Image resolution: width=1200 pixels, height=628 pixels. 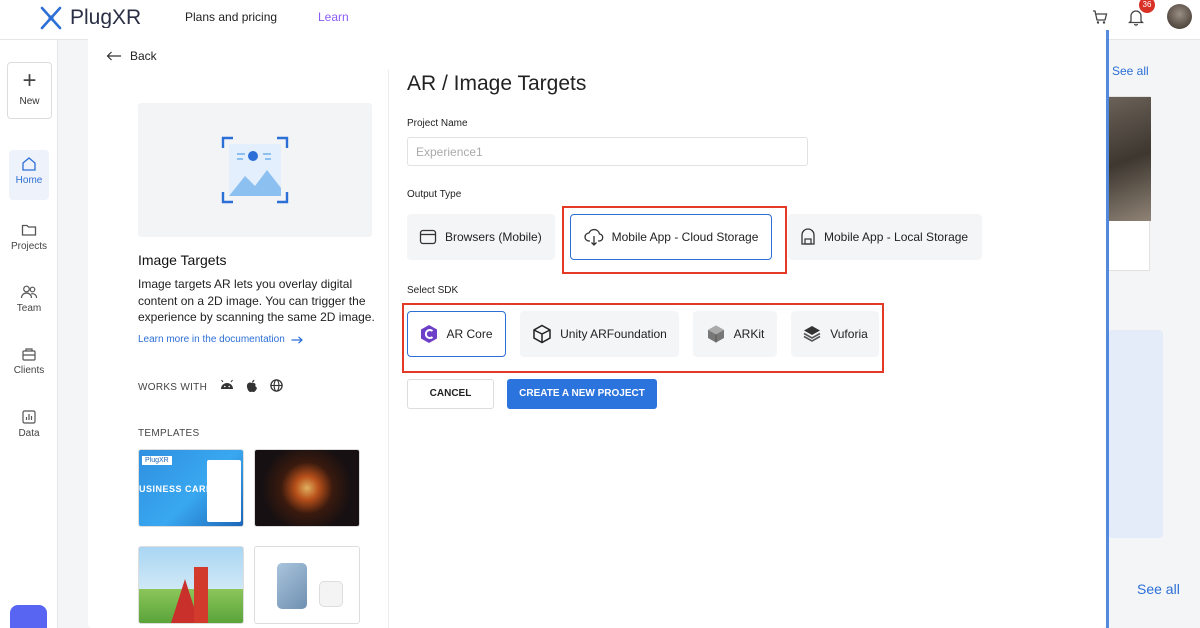 What do you see at coordinates (808, 236) in the screenshot?
I see `storage-icon` at bounding box center [808, 236].